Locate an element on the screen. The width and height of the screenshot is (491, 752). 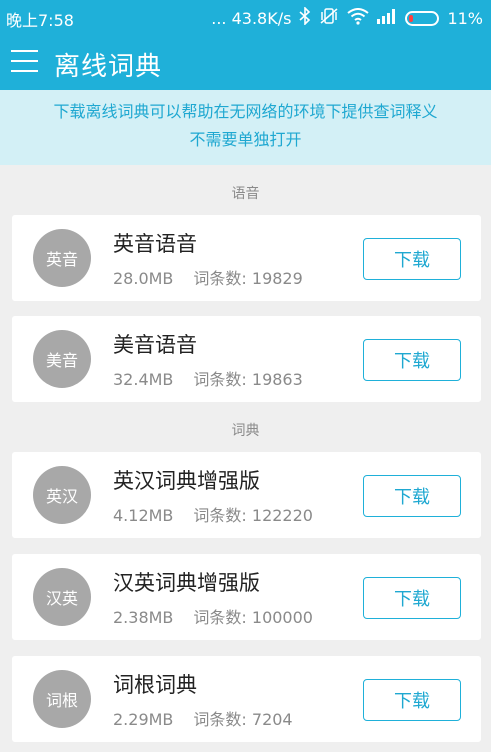
list-item: 英汉 英汉词典增强版 4.12MB 词条数: 122220 下载 is located at coordinates (246, 495).